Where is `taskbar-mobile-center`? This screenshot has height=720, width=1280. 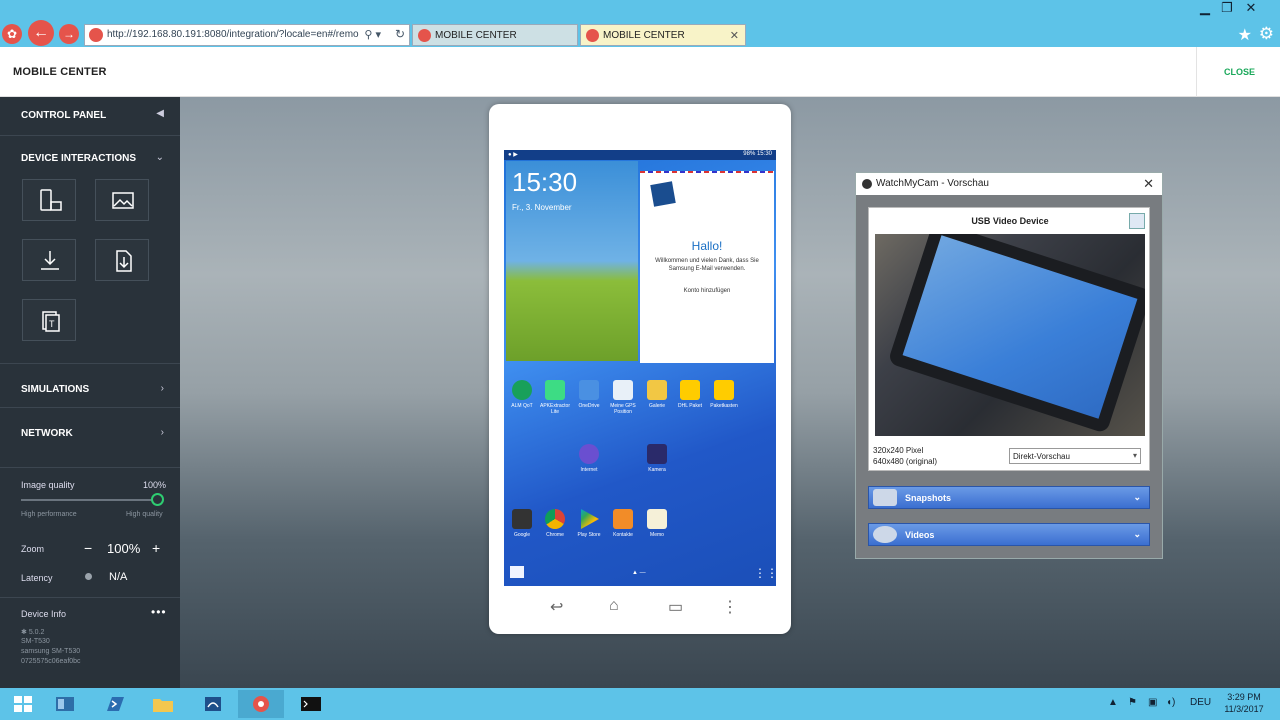
taskbar-mobile-center is located at coordinates (261, 704).